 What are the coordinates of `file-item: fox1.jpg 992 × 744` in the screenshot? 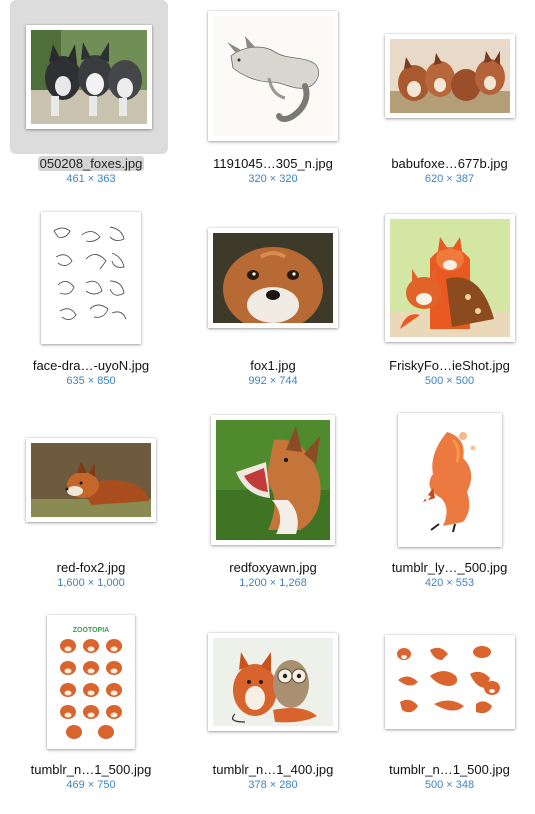 It's located at (273, 303).